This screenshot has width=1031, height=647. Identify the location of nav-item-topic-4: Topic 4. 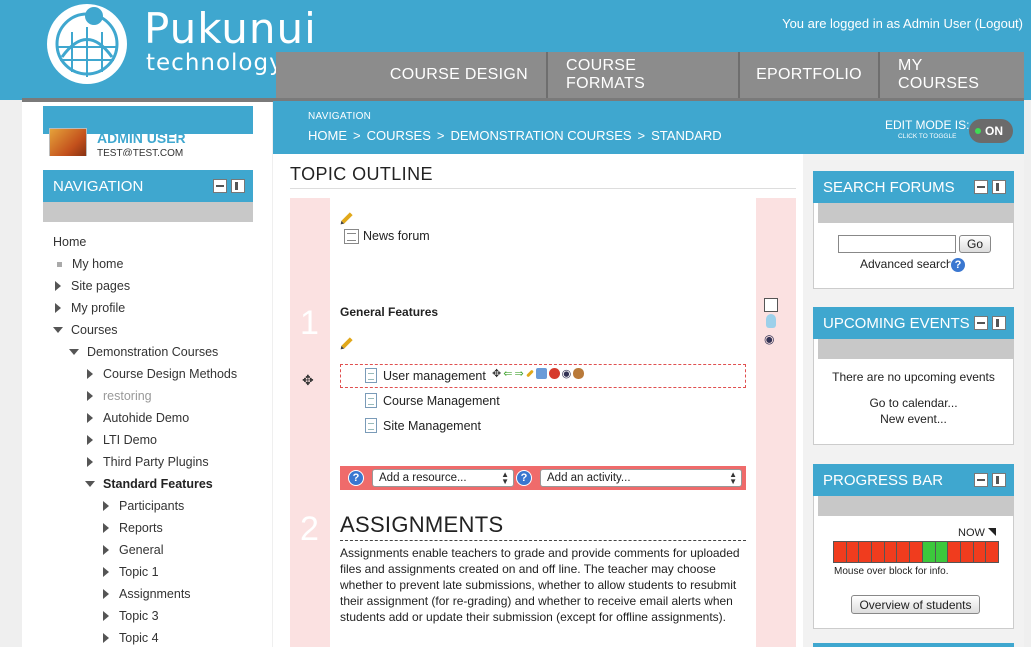
(131, 637).